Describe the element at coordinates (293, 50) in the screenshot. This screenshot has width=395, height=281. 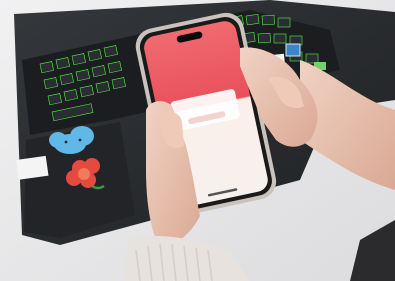
I see `laptop-sticker-intel` at that location.